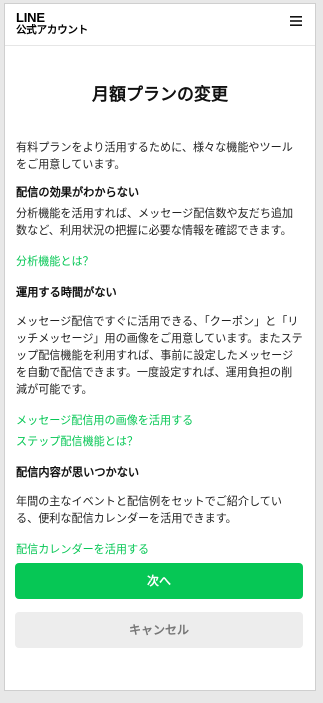  What do you see at coordinates (154, 156) in the screenshot?
I see `intro-text: 有料プランをより活用するために、様々な機能やツールをご用意しています。` at bounding box center [154, 156].